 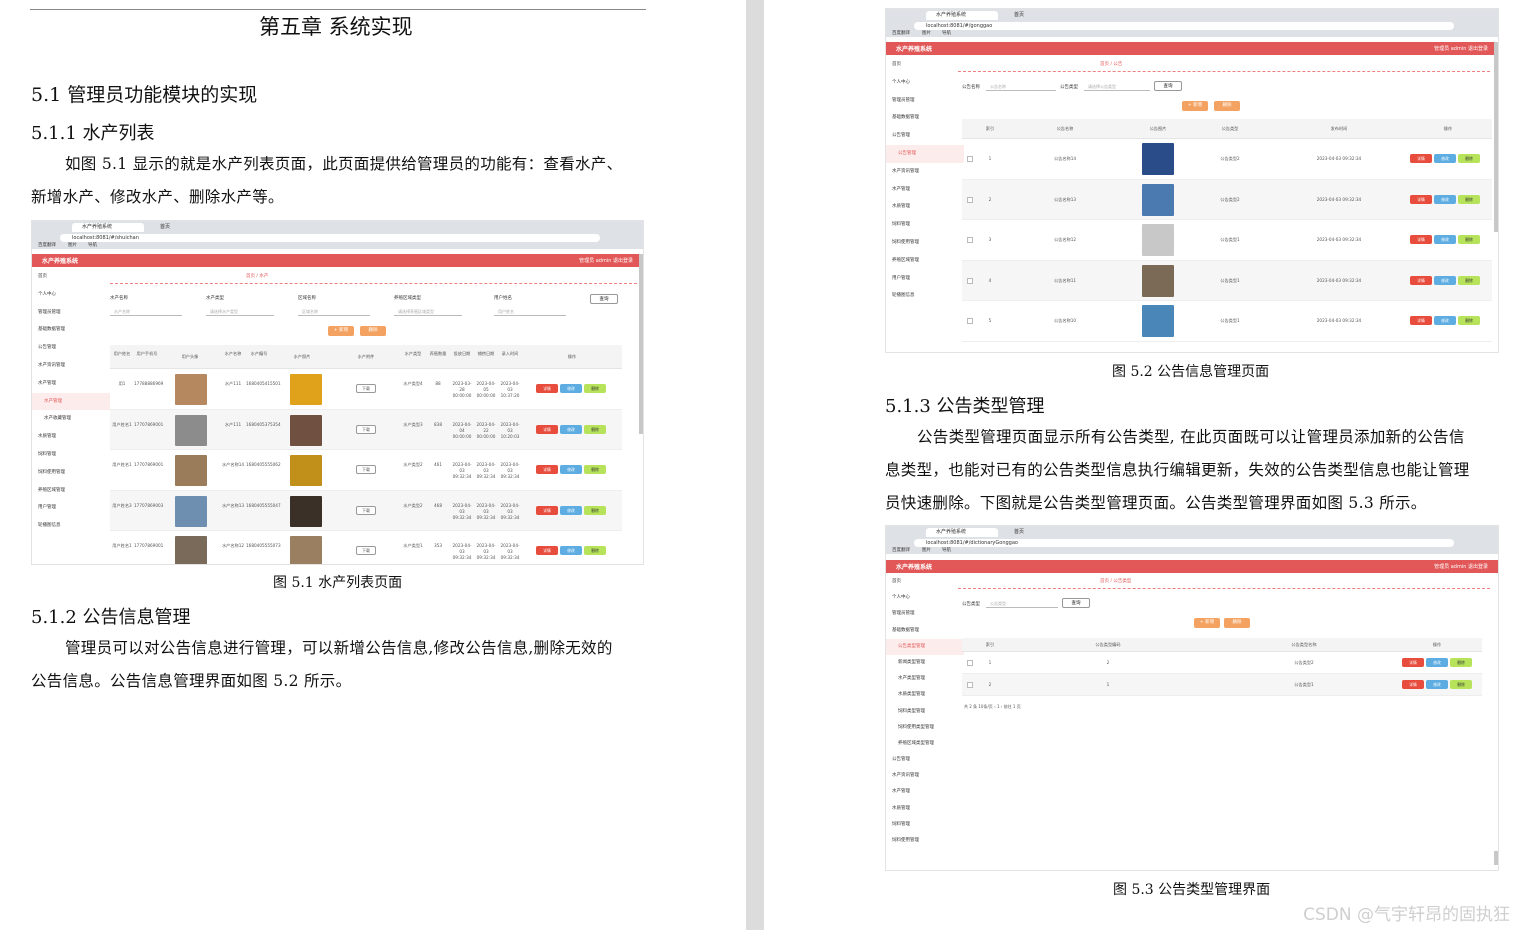 I want to click on table-row: 2 公告名称13 公告类型2 2023-04-03 09:32:34 详情 修改 删除, so click(x=1227, y=199).